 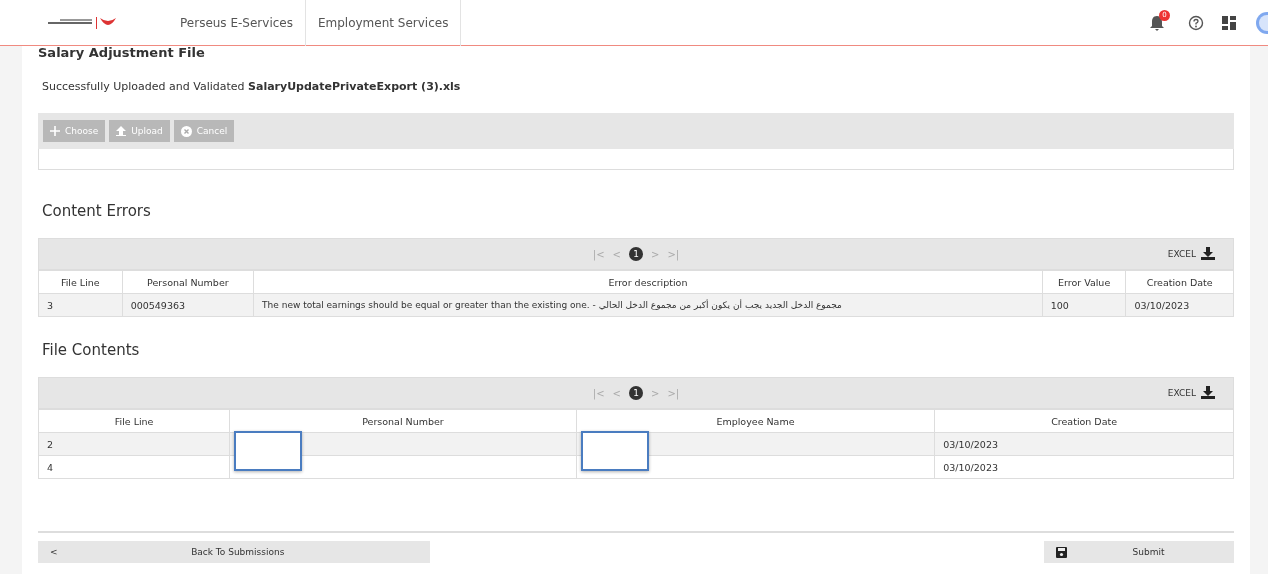 What do you see at coordinates (1157, 22) in the screenshot?
I see `bell-icon` at bounding box center [1157, 22].